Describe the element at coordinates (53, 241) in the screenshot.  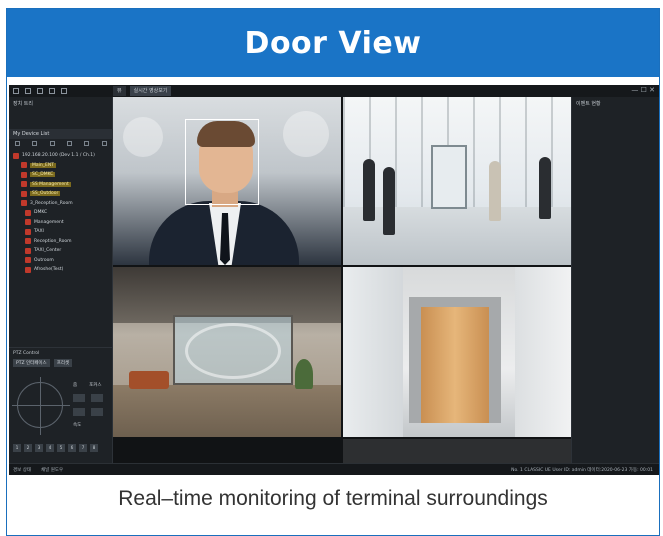
I see `tree-item-label: Reception_Room` at that location.